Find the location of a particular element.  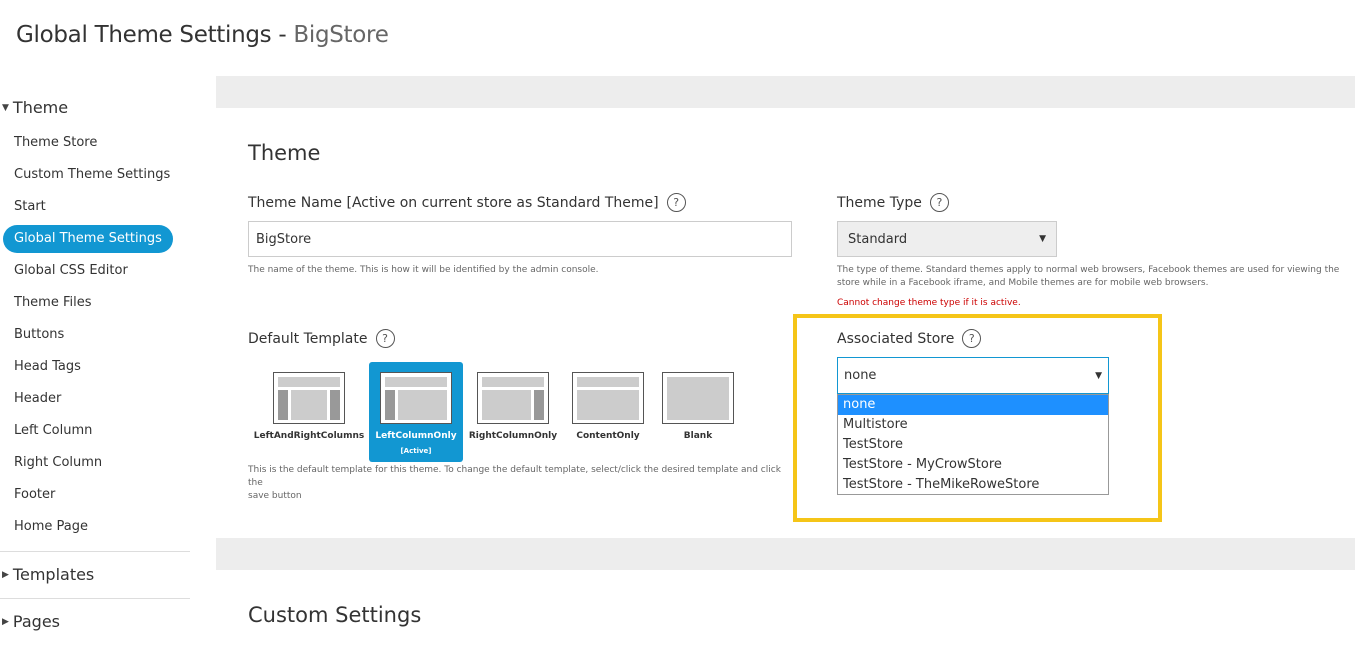

template-content-only: ContentOnly is located at coordinates (608, 412).